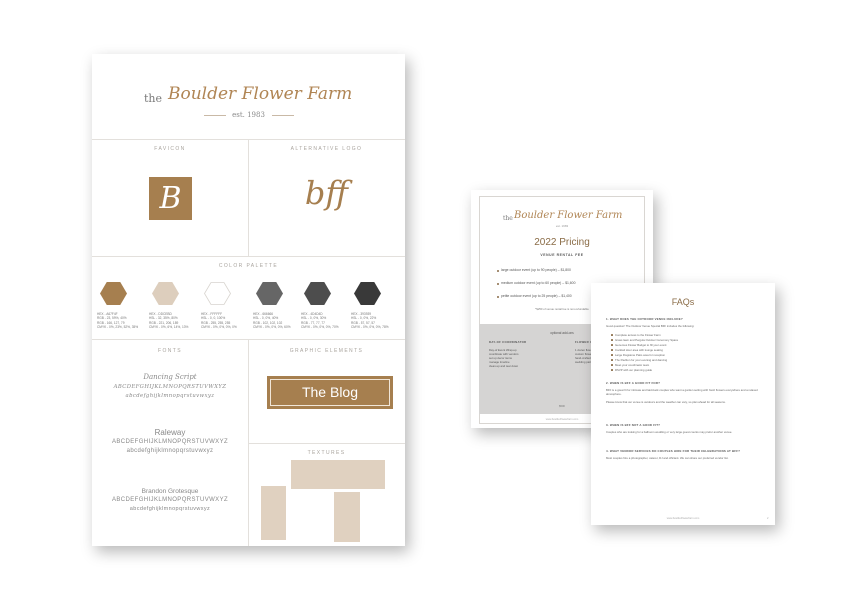 The image size is (850, 600). What do you see at coordinates (634, 370) in the screenshot?
I see `faq-list-item: RSVP with our planning guide` at bounding box center [634, 370].